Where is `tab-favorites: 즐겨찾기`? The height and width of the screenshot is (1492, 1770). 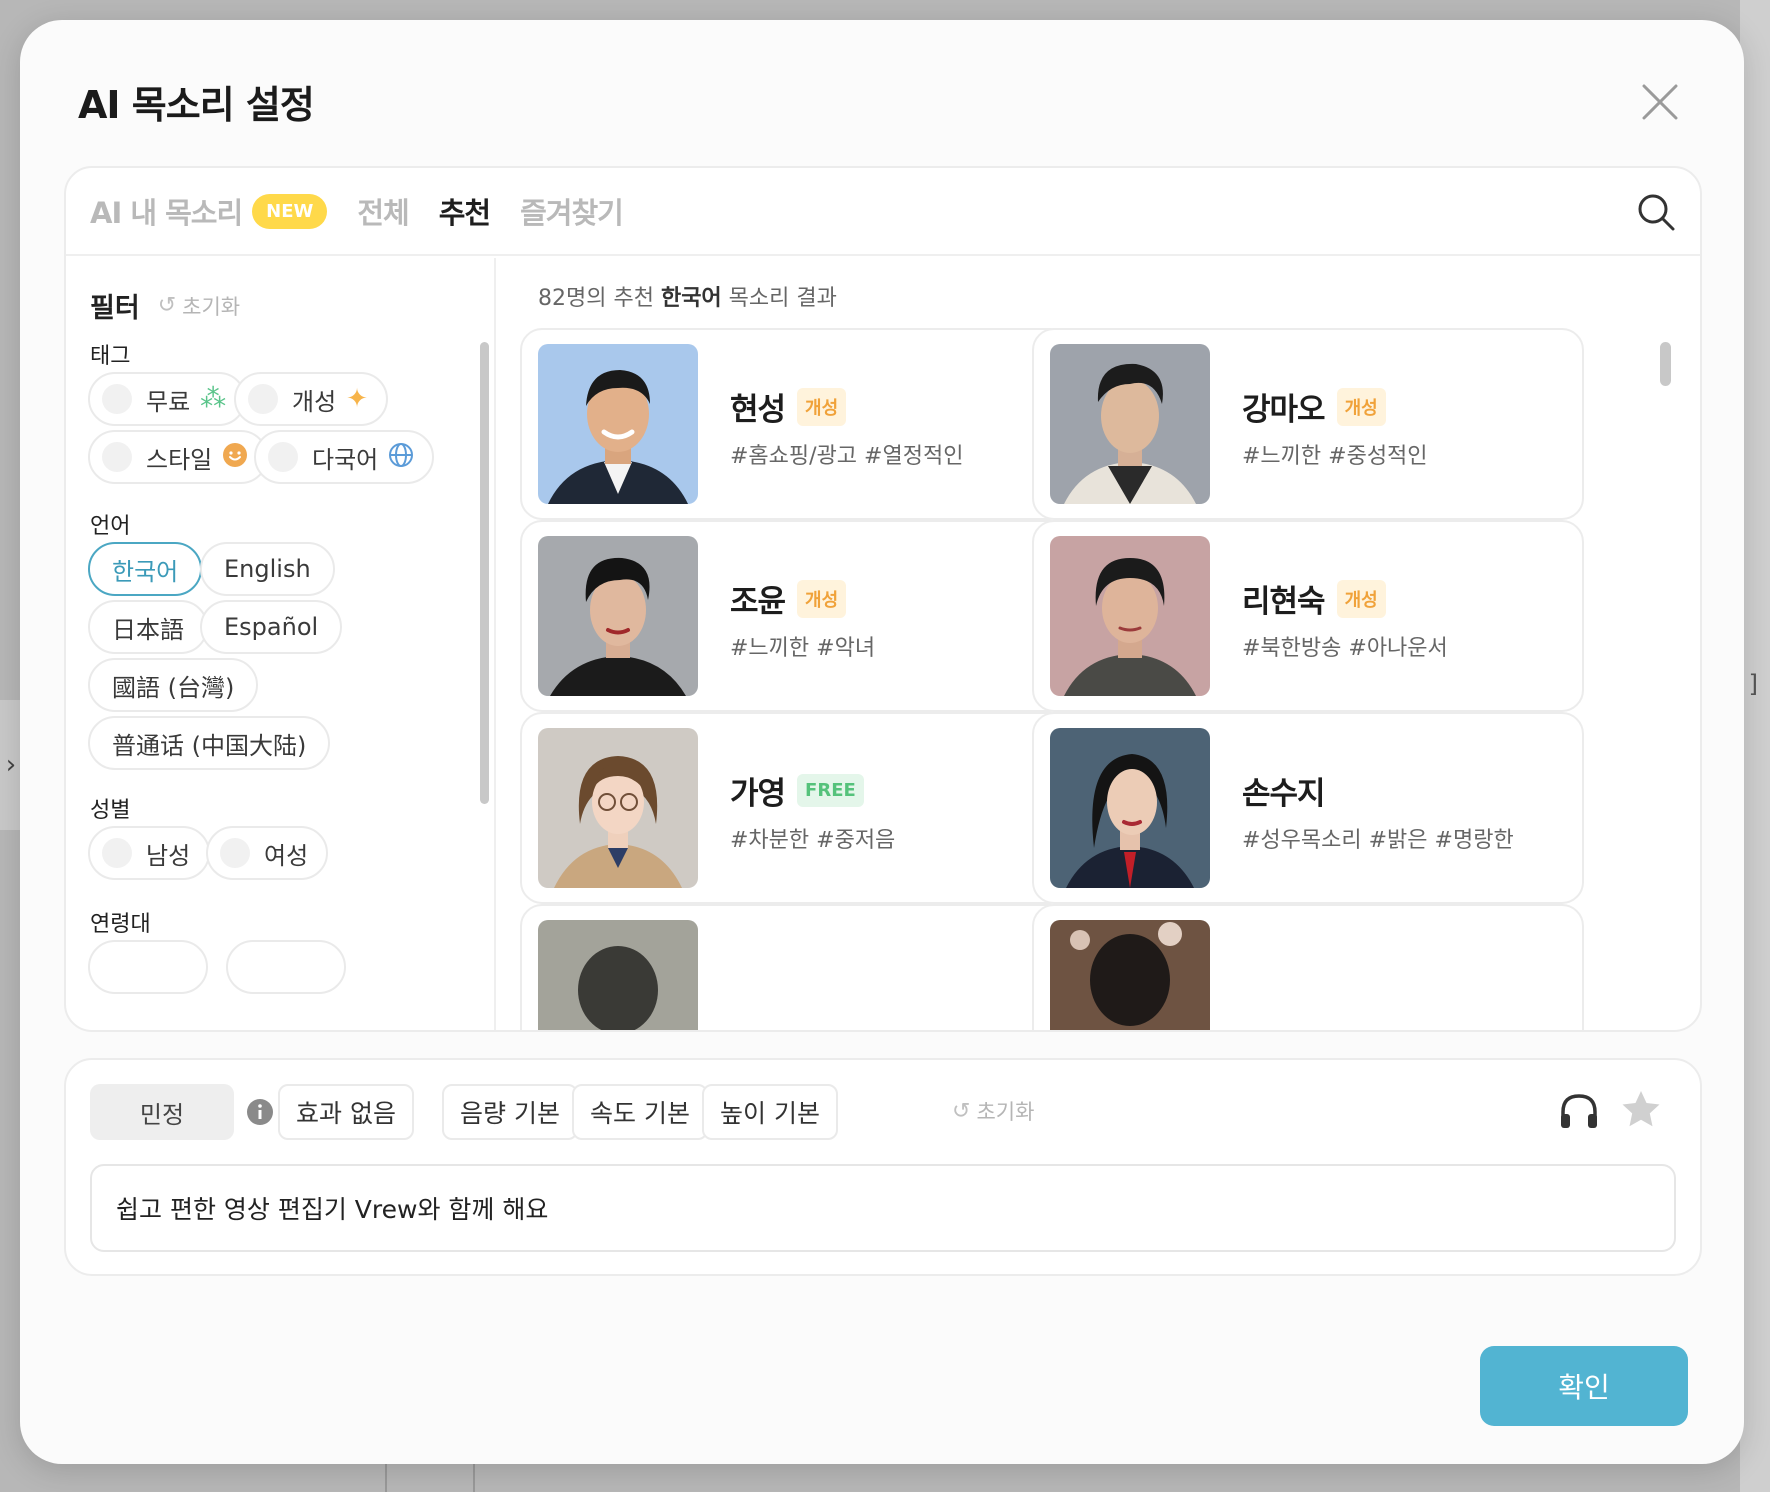 tab-favorites: 즐겨찾기 is located at coordinates (572, 211).